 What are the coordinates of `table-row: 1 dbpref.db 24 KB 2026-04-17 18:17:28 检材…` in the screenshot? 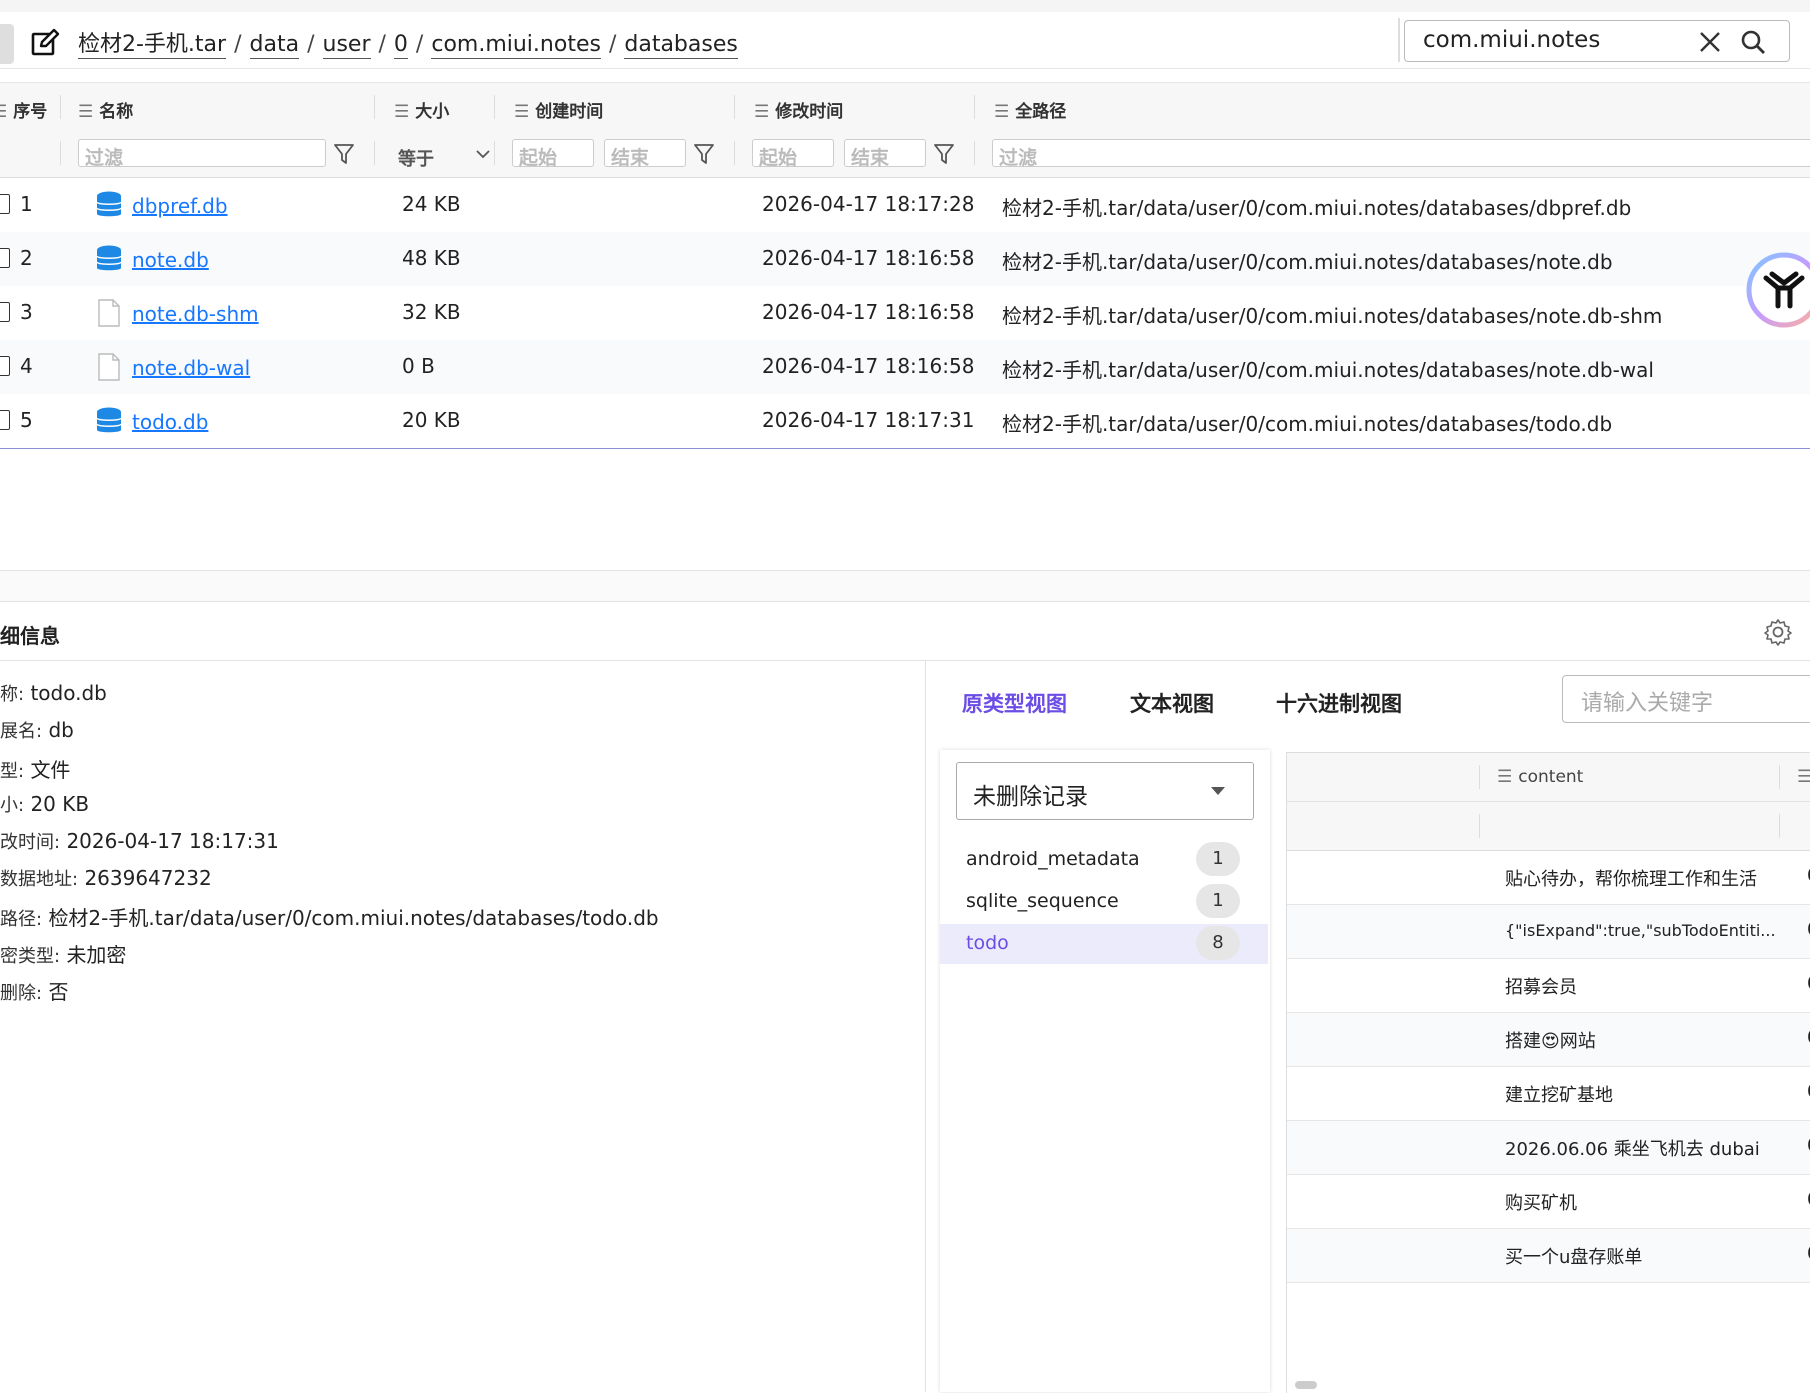 It's located at (905, 205).